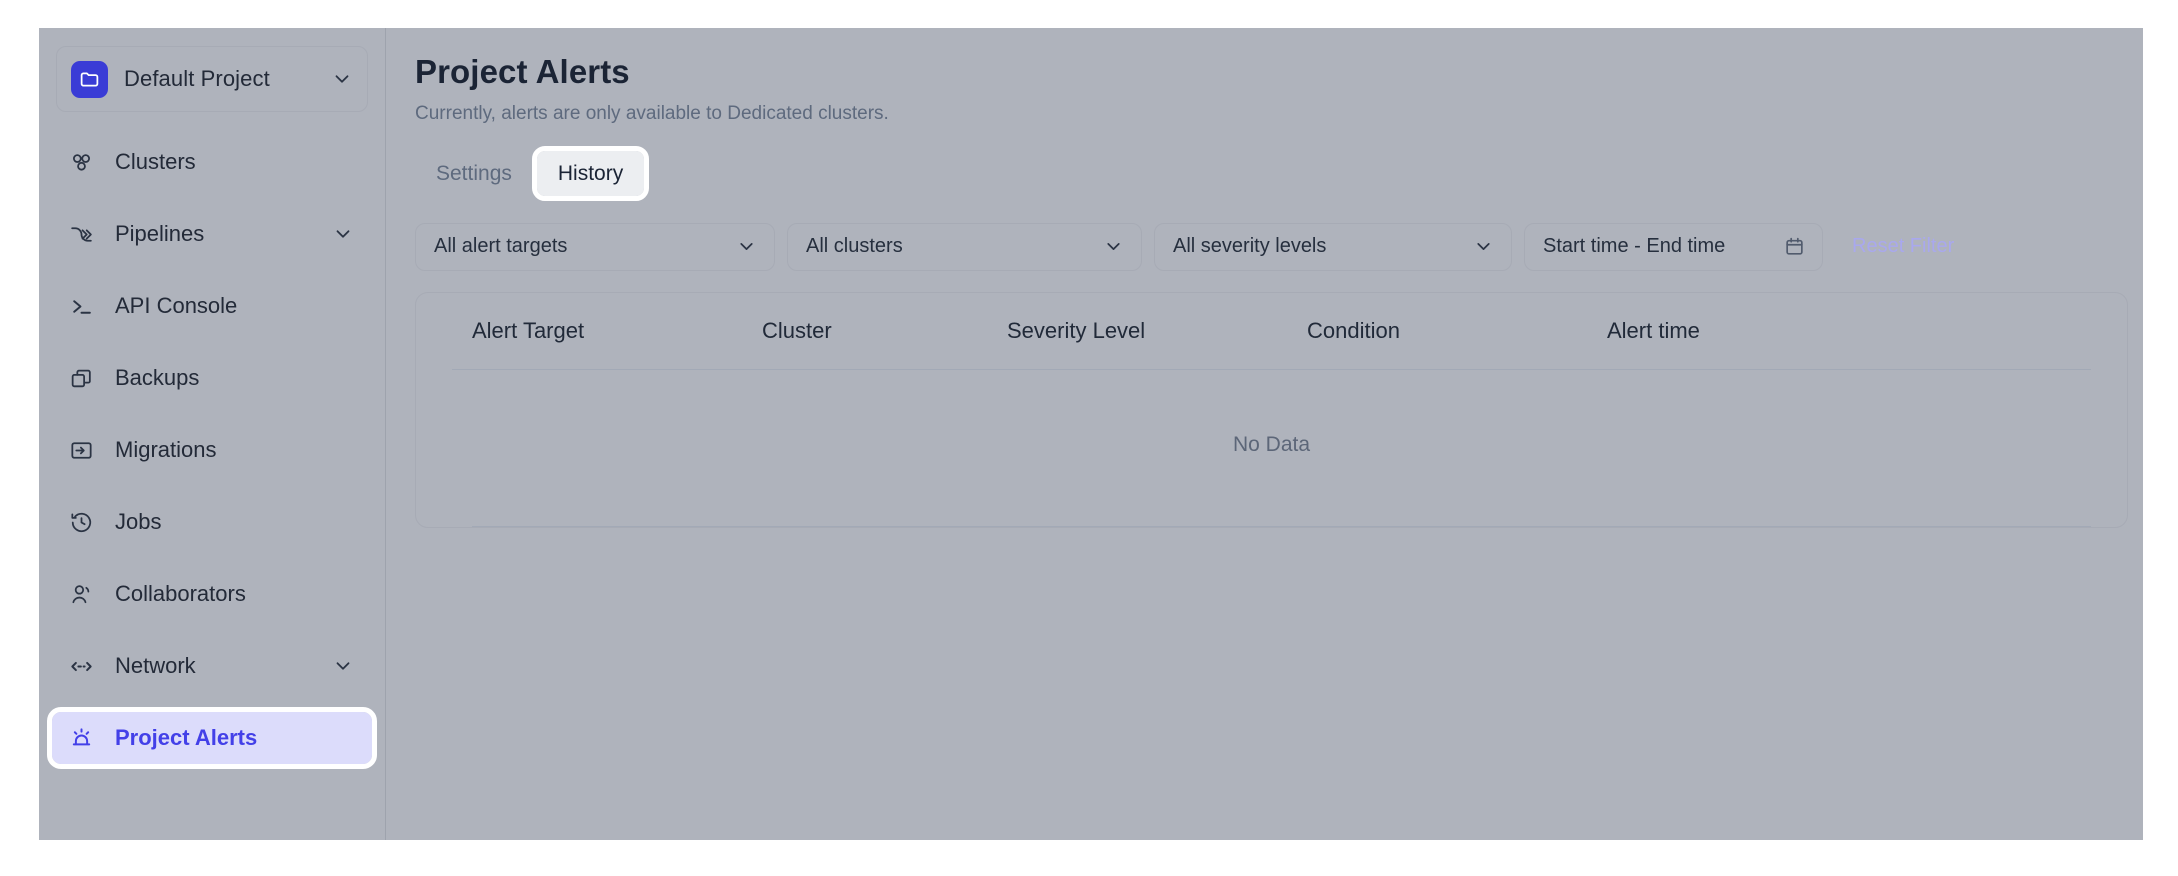 The width and height of the screenshot is (2178, 876). What do you see at coordinates (81, 306) in the screenshot?
I see `terminal-icon` at bounding box center [81, 306].